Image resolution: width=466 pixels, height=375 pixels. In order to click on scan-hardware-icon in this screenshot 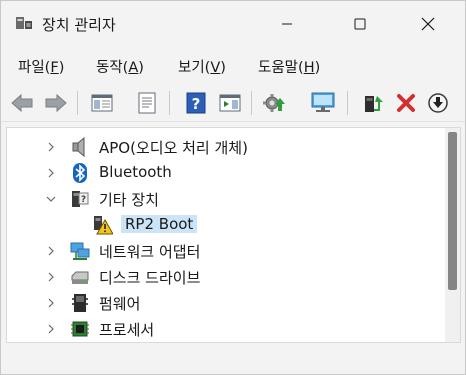, I will do `click(274, 103)`.